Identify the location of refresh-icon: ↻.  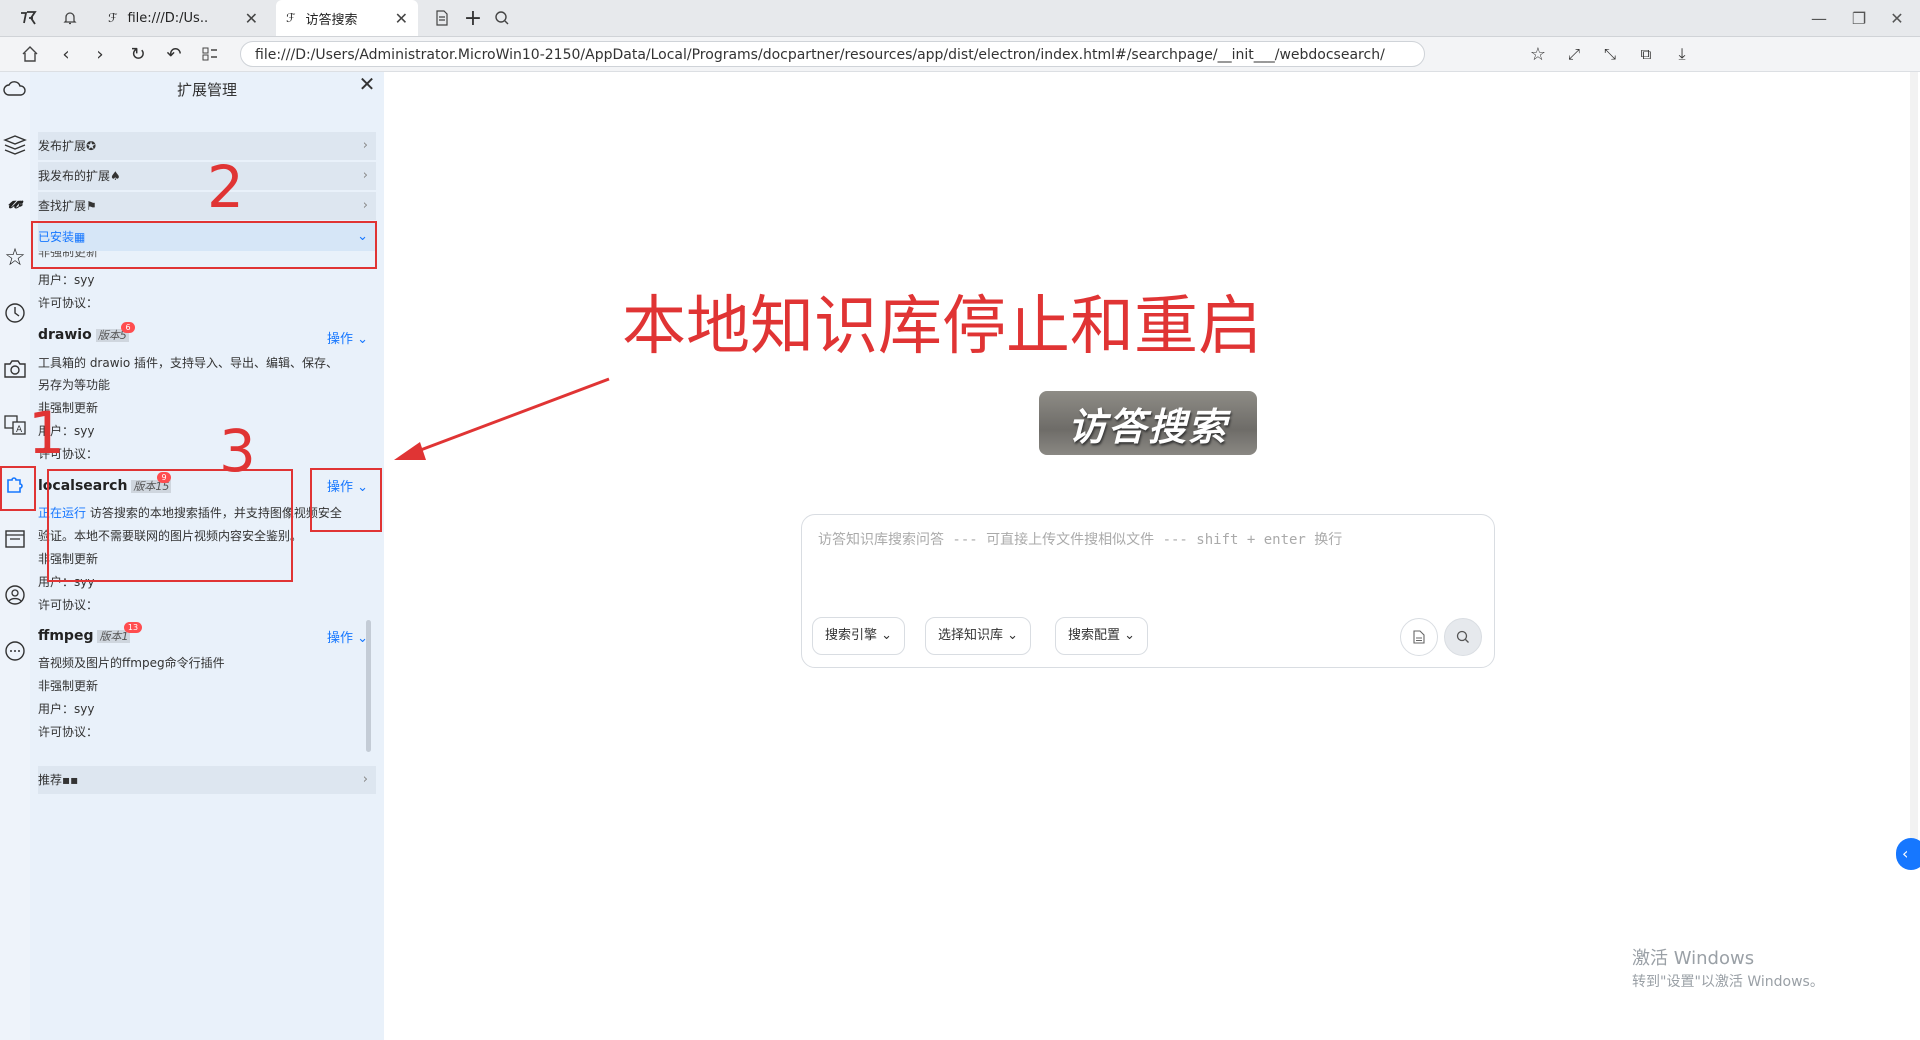
(138, 54).